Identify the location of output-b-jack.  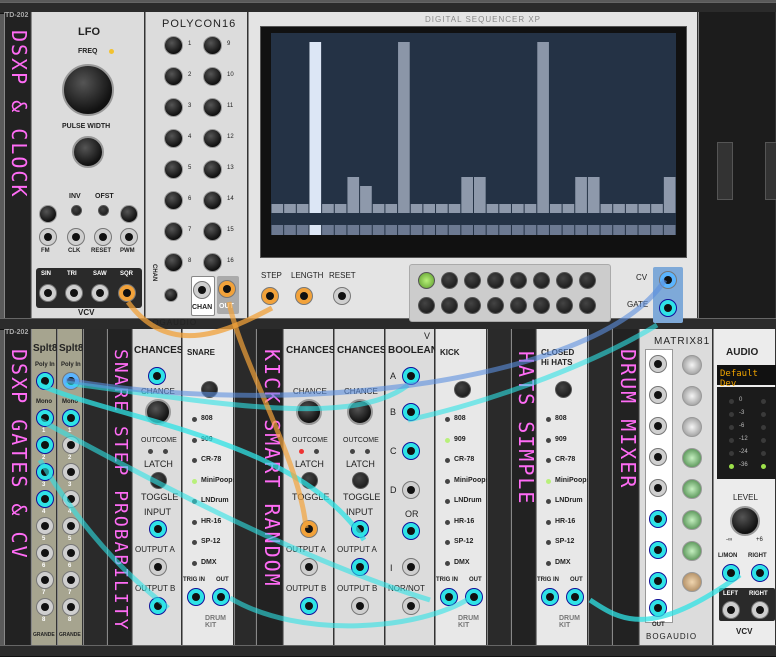
(158, 606).